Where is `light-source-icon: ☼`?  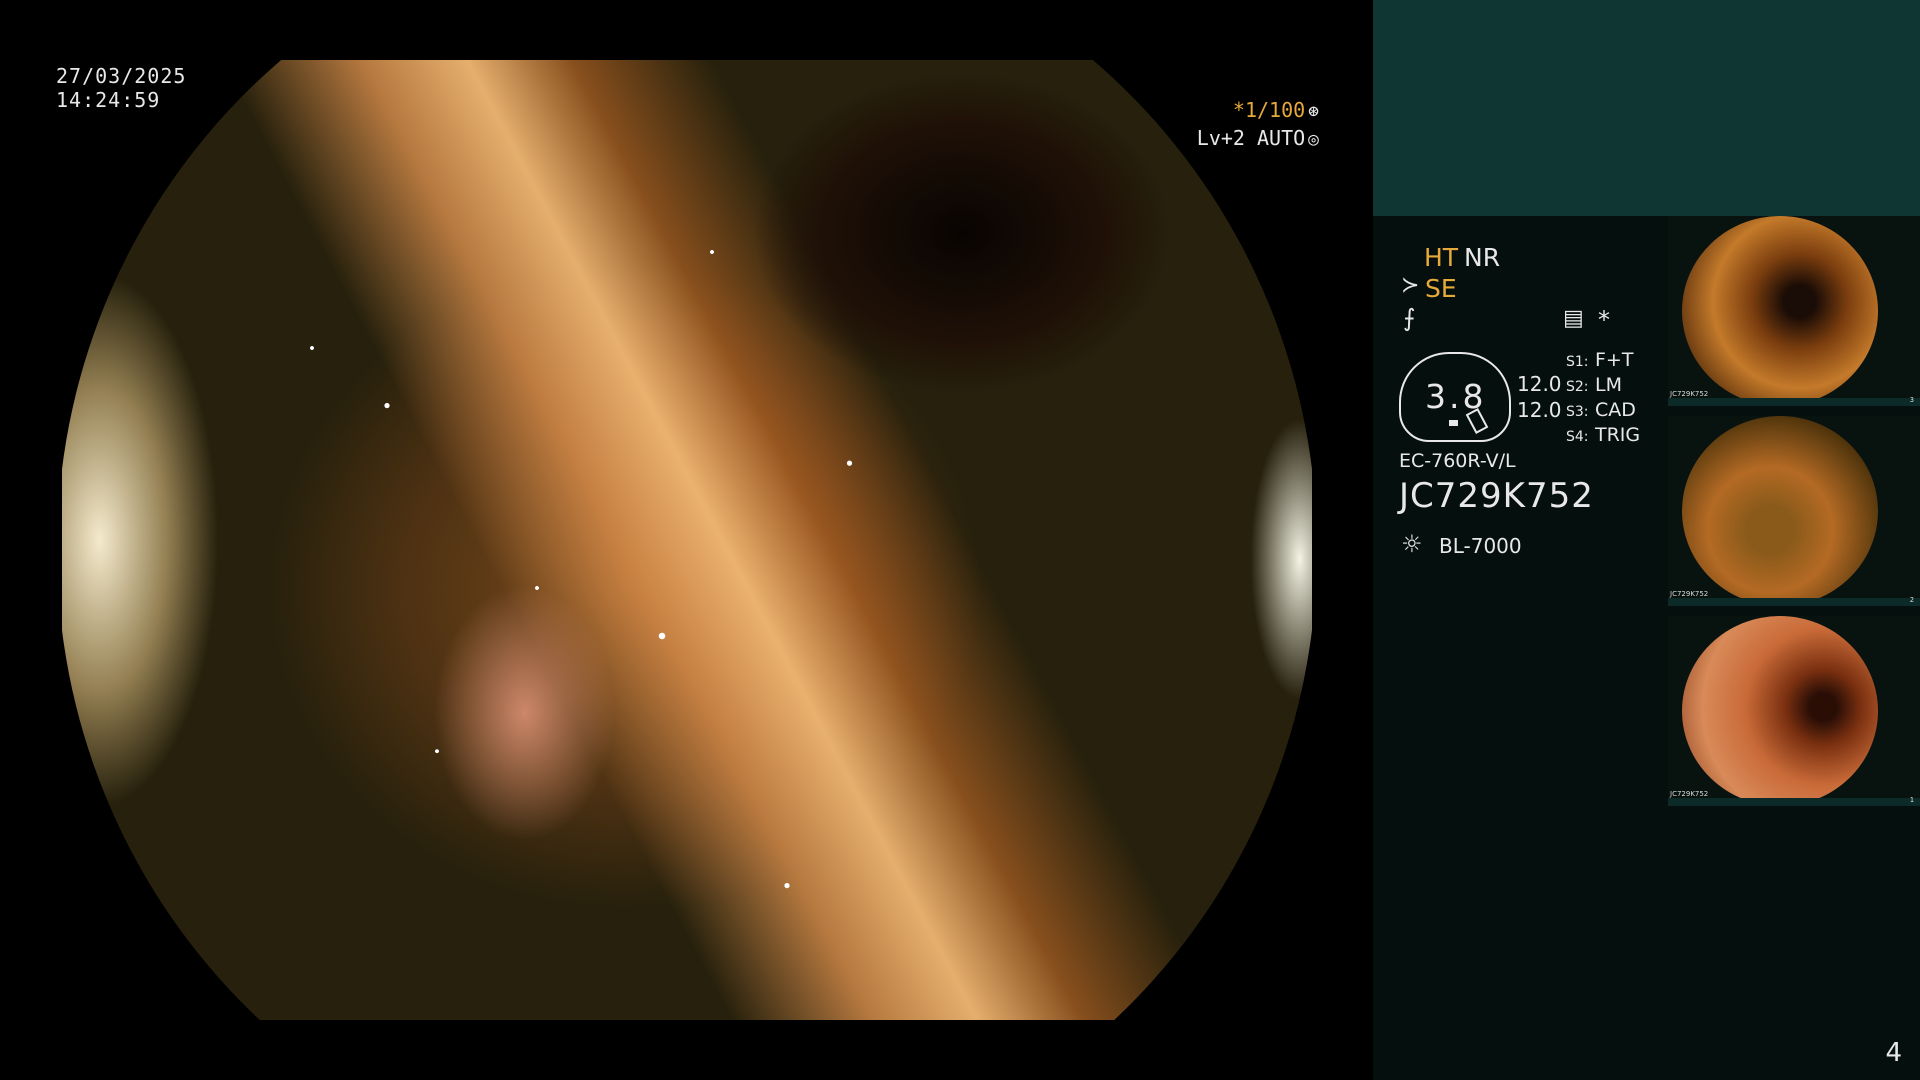 light-source-icon: ☼ is located at coordinates (1412, 544).